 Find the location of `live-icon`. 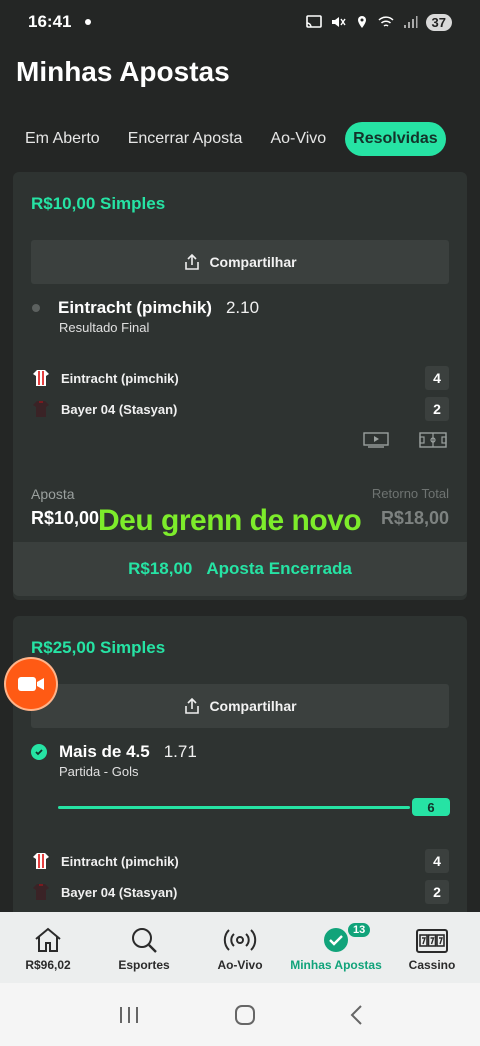

live-icon is located at coordinates (240, 940).